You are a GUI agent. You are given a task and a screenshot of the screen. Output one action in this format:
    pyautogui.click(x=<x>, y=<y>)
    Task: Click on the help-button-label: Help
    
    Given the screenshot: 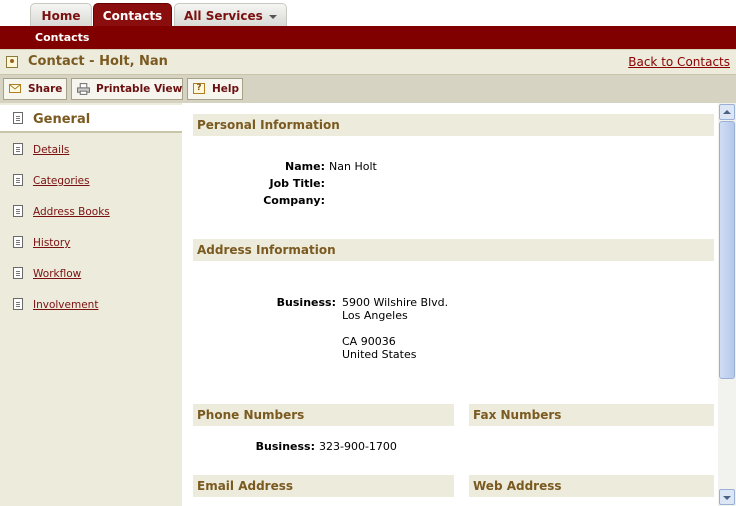 What is the action you would take?
    pyautogui.click(x=226, y=89)
    